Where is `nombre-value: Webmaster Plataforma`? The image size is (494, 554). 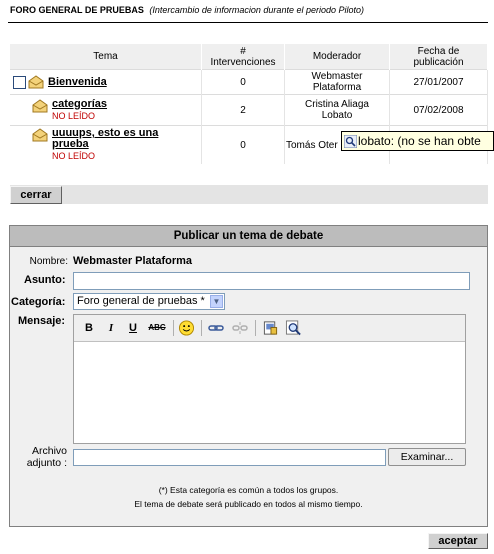 nombre-value: Webmaster Plataforma is located at coordinates (133, 261).